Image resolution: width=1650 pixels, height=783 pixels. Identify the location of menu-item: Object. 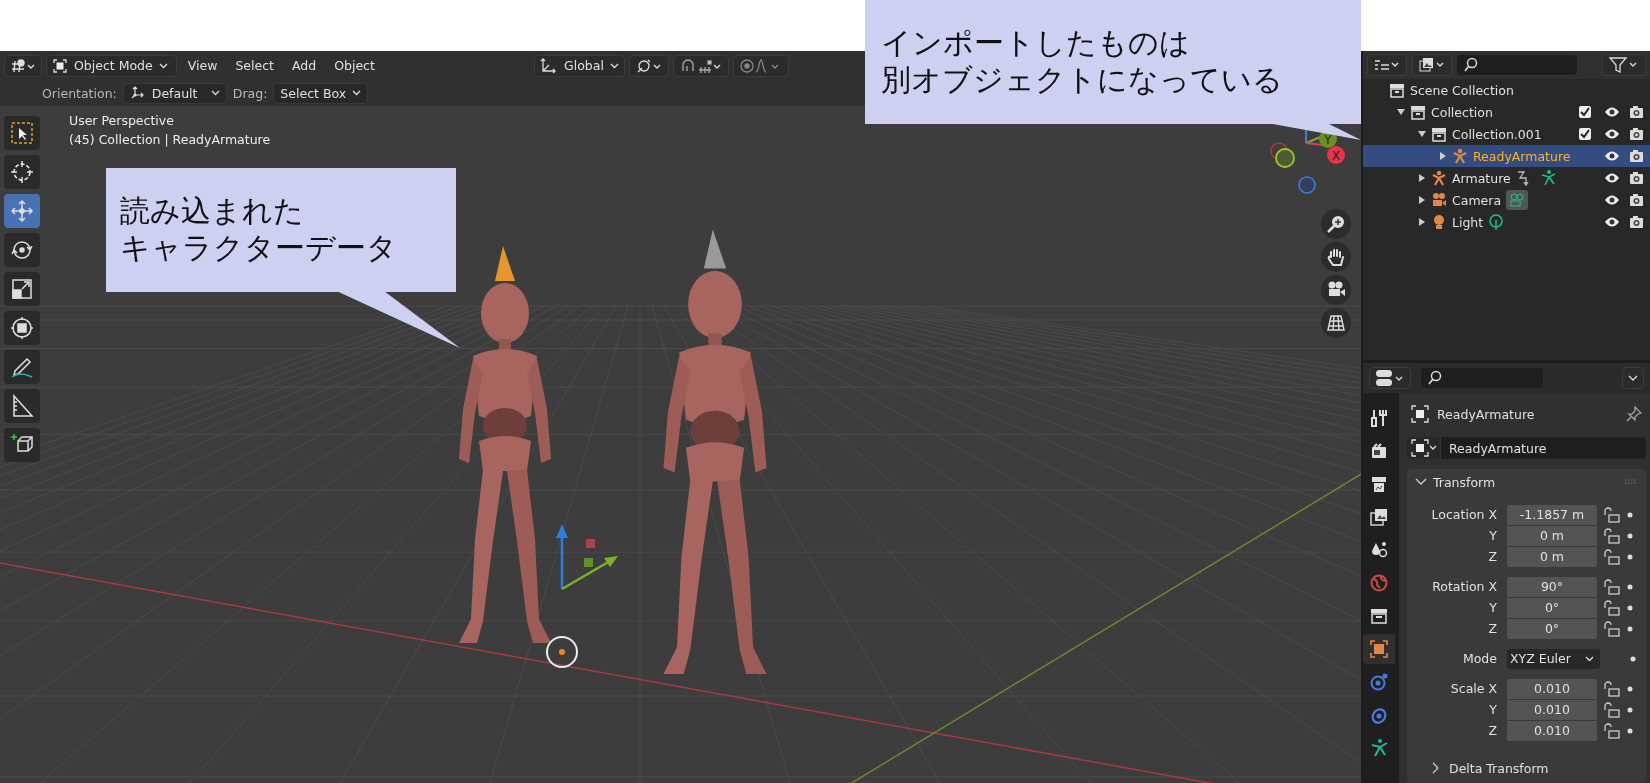
(354, 65).